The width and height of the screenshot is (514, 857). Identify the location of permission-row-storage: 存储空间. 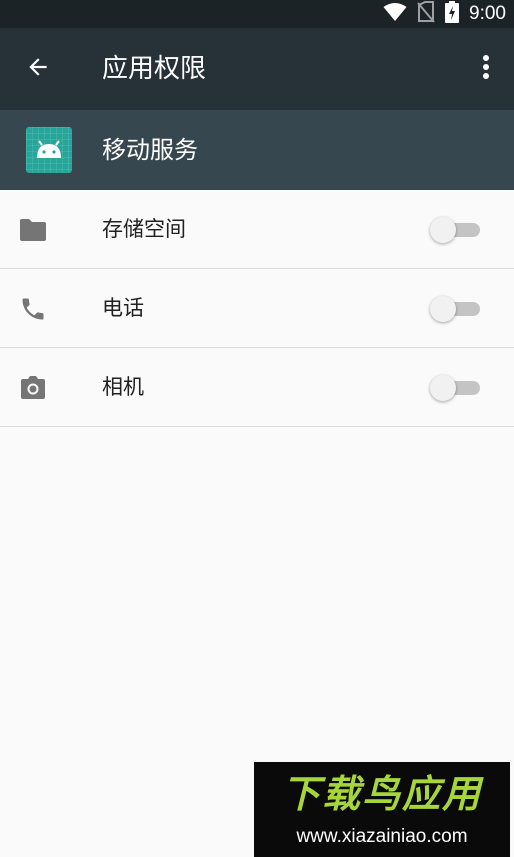
(257, 229).